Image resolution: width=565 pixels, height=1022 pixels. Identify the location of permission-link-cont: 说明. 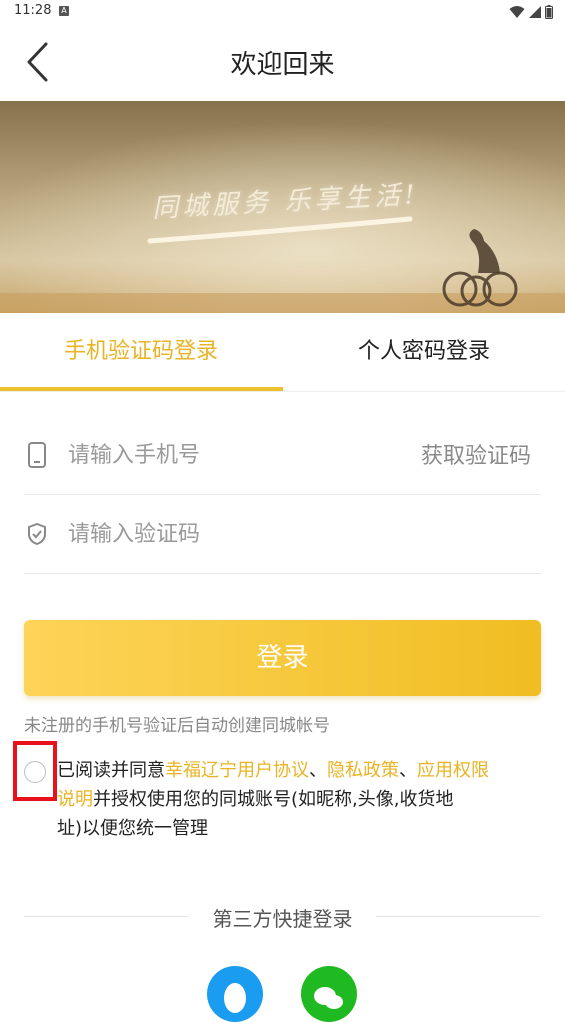
(75, 799).